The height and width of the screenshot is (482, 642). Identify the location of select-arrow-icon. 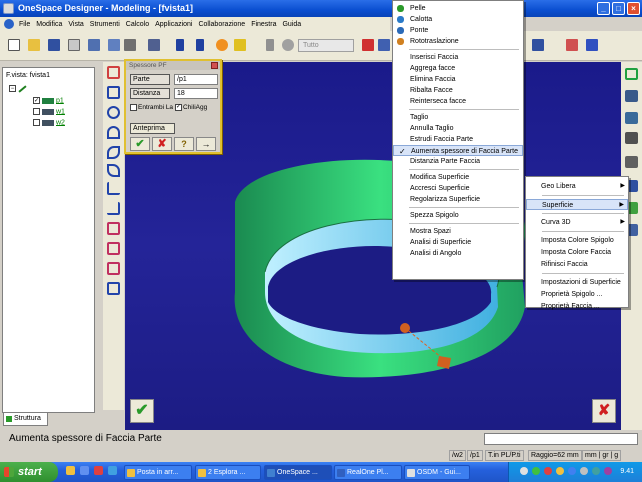
(270, 45).